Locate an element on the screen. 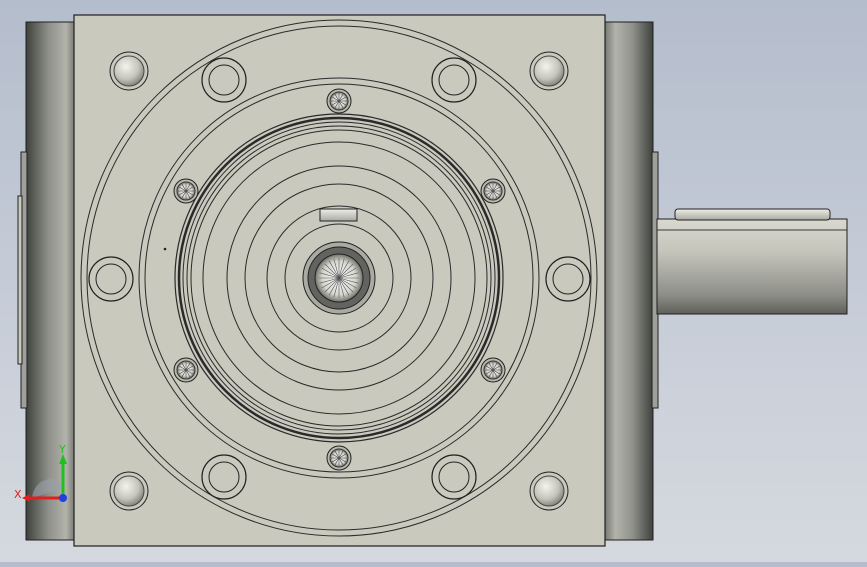 This screenshot has height=567, width=867. z-axis is located at coordinates (63, 498).